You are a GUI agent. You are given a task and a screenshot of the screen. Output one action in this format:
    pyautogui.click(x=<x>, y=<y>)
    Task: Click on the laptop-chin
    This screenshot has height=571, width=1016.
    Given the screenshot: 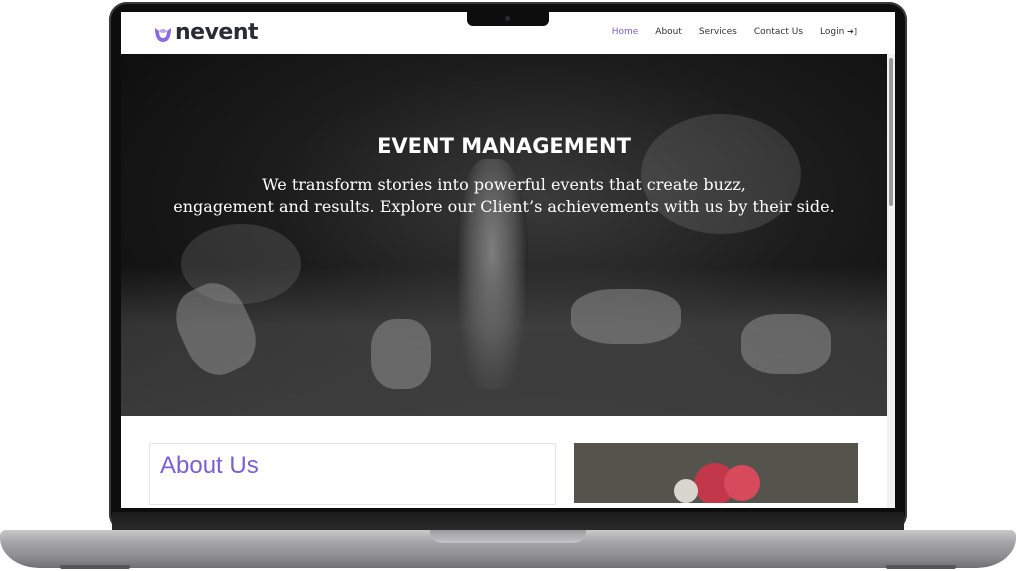 What is the action you would take?
    pyautogui.click(x=508, y=522)
    